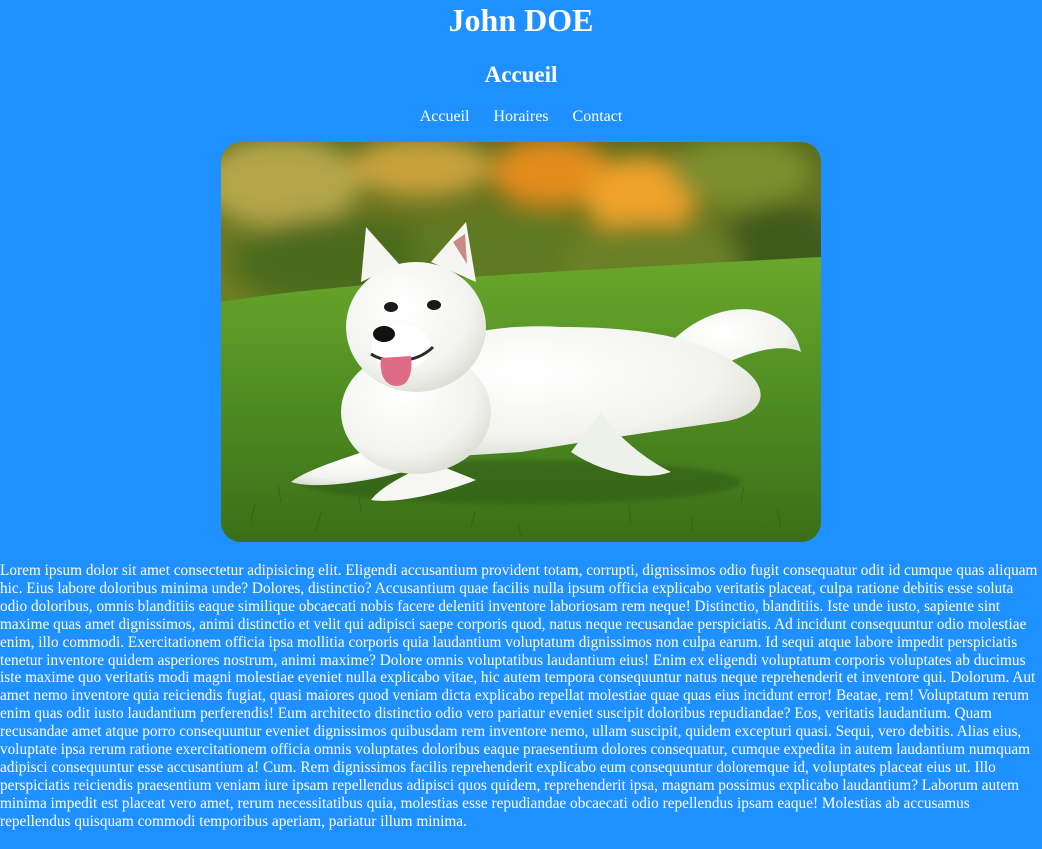  I want to click on nav-link-accueil: Accueil, so click(445, 117).